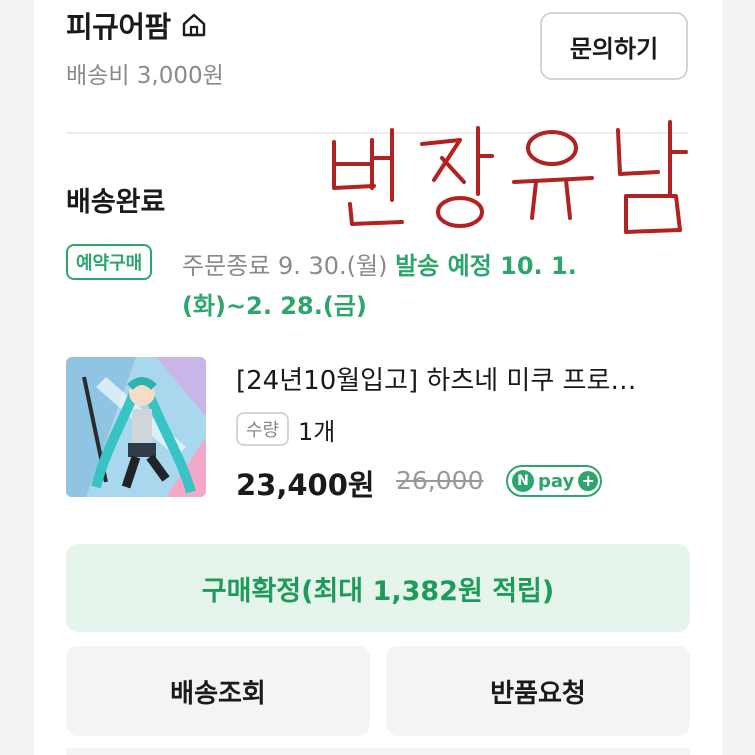  What do you see at coordinates (510, 177) in the screenshot?
I see `handwritten-note` at bounding box center [510, 177].